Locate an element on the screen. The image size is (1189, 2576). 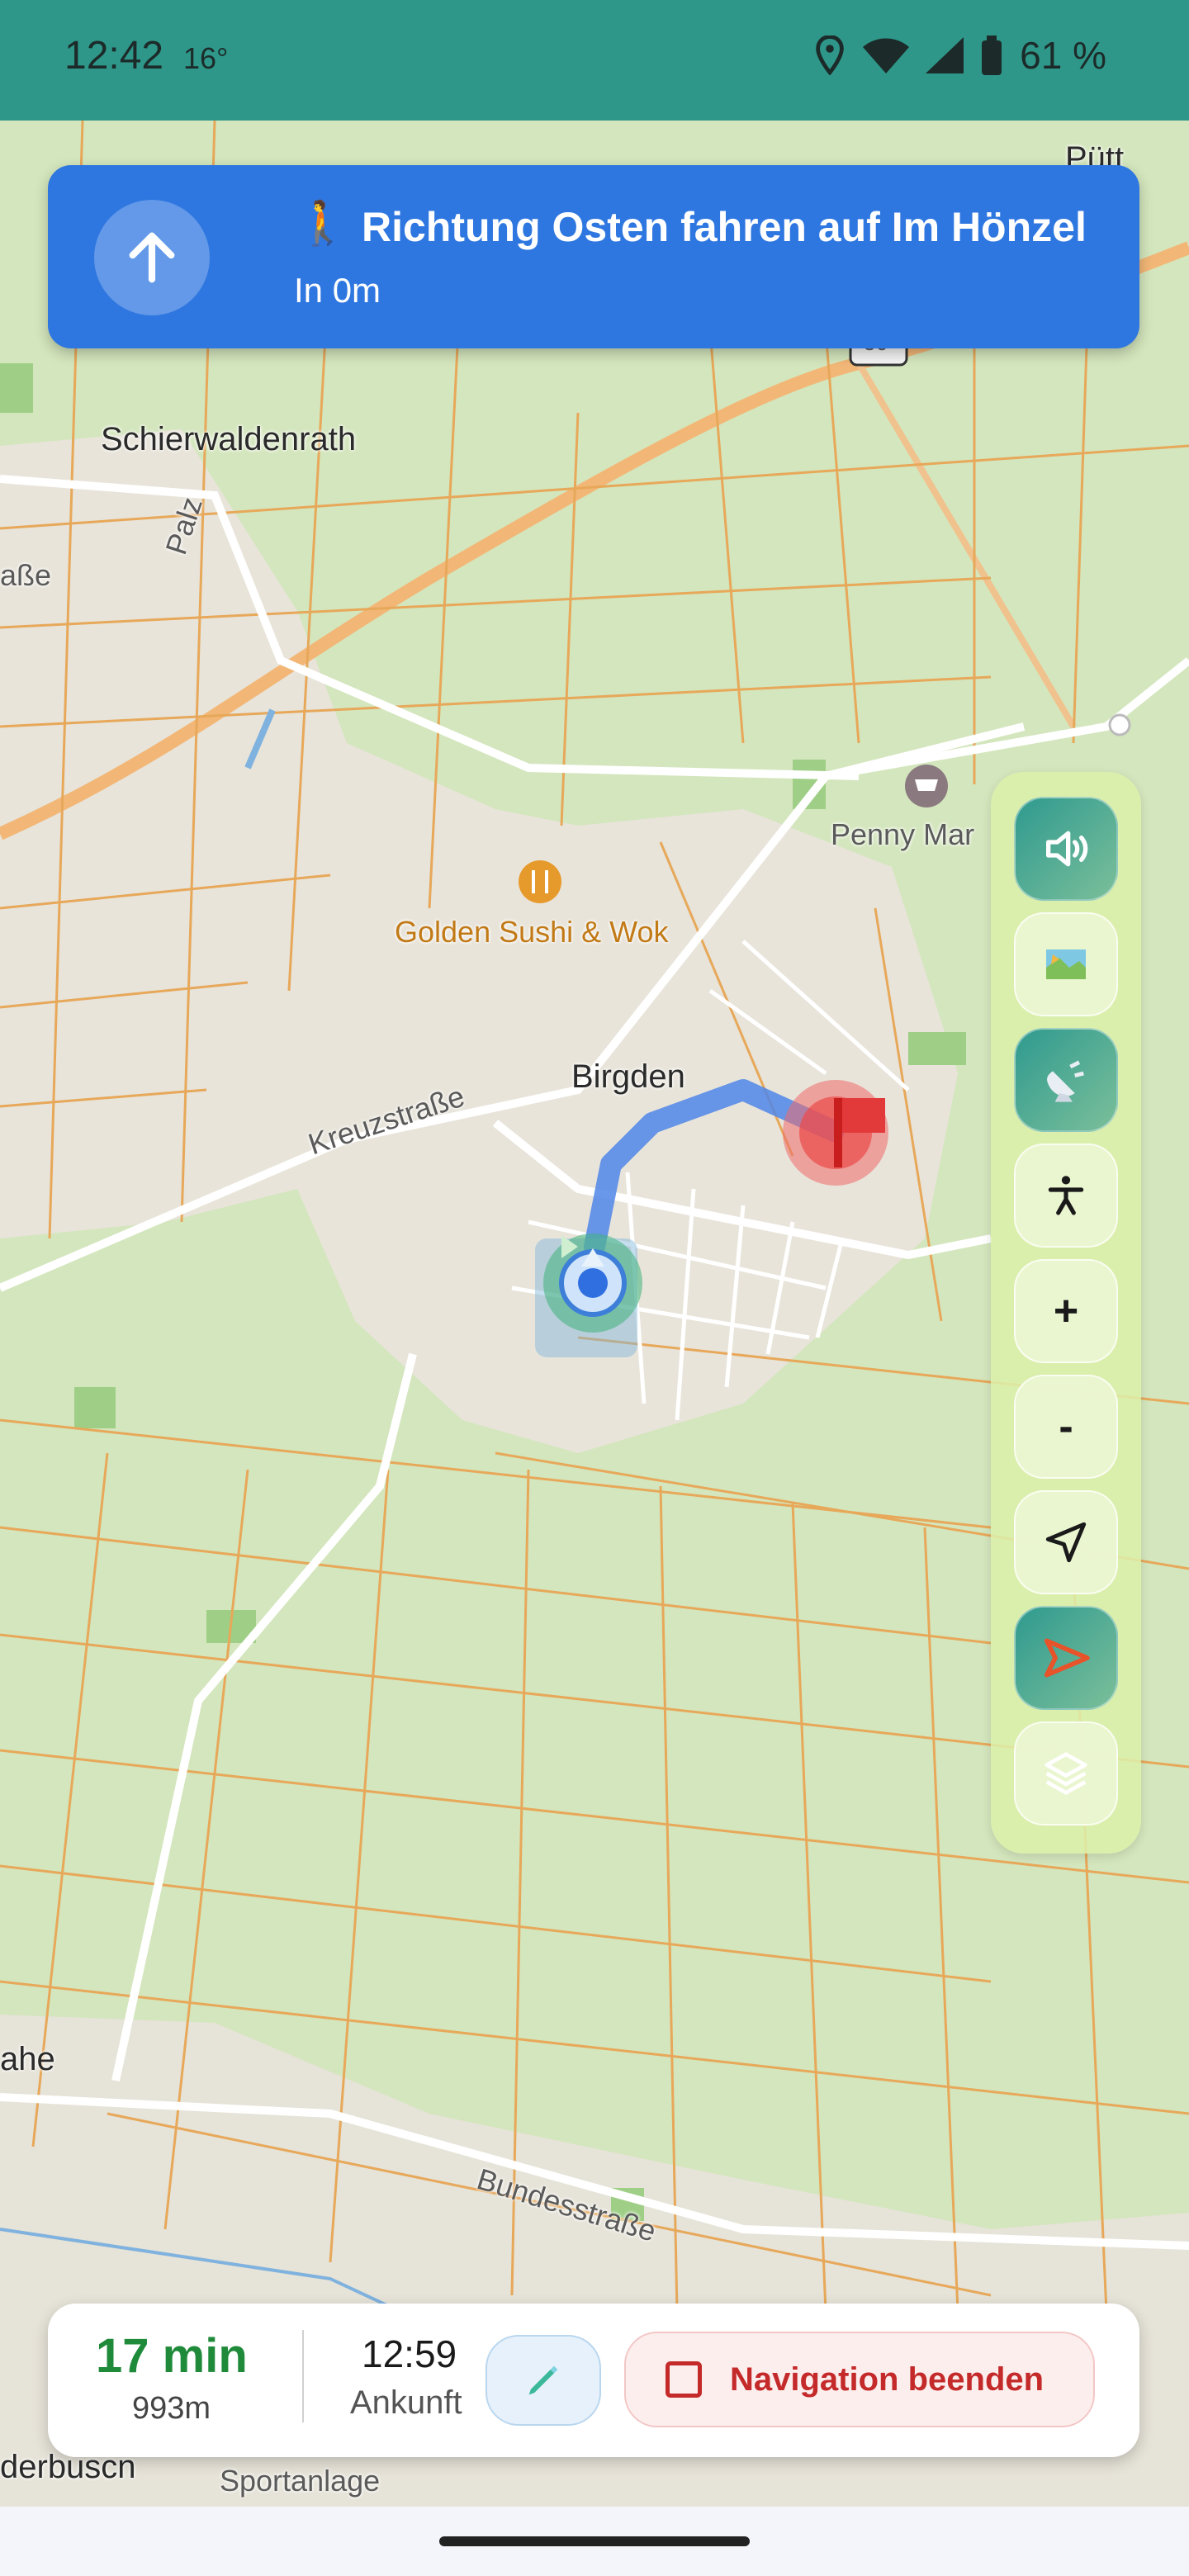
map-label-ahe: ahe is located at coordinates (27, 2059).